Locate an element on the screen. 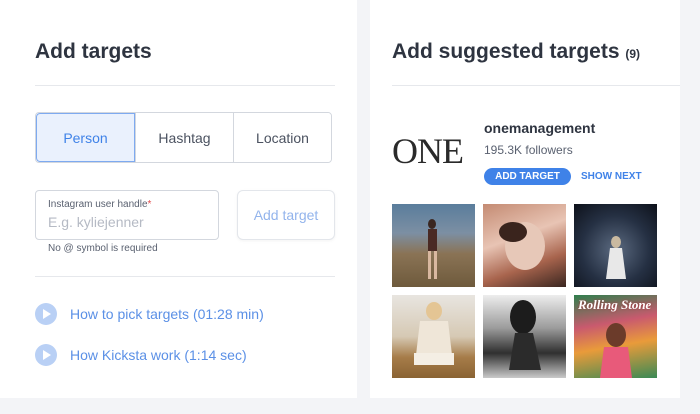 This screenshot has width=700, height=414. target-type-tabs: Person Hashtag Location is located at coordinates (183, 137).